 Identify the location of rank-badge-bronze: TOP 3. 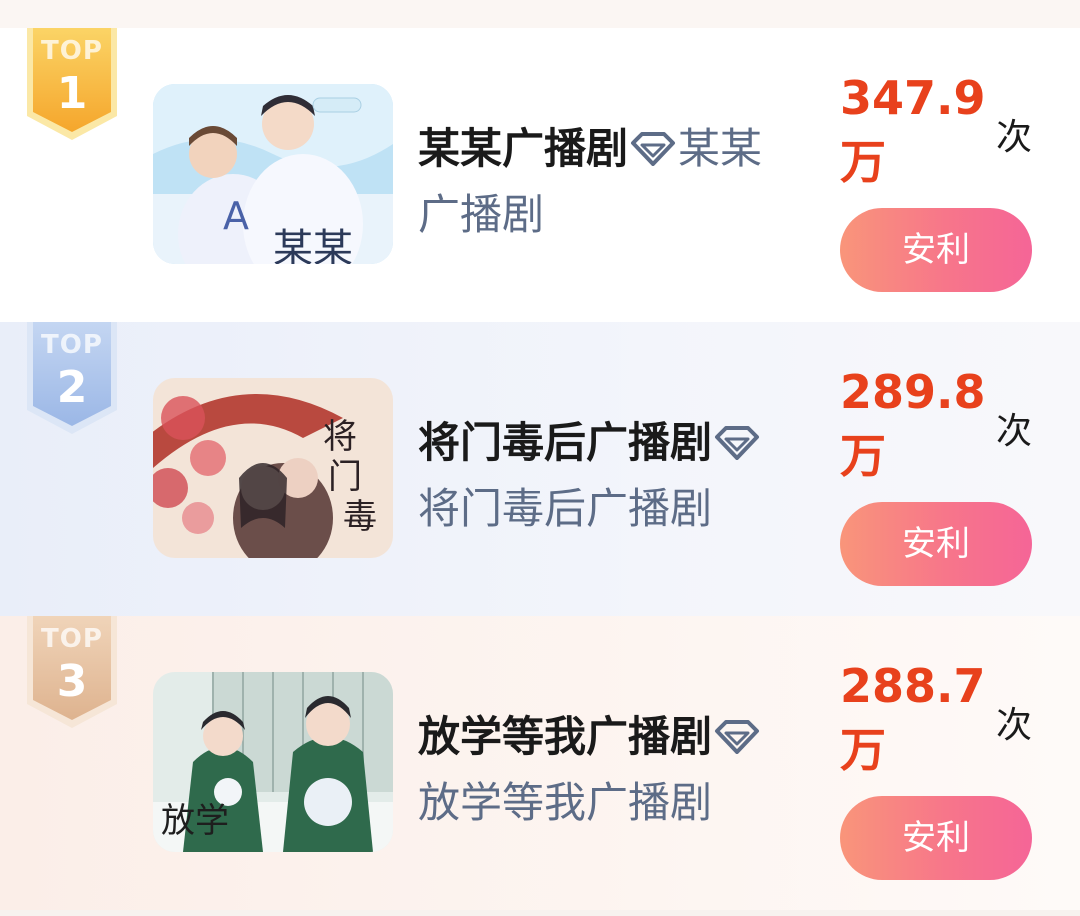
(72, 672).